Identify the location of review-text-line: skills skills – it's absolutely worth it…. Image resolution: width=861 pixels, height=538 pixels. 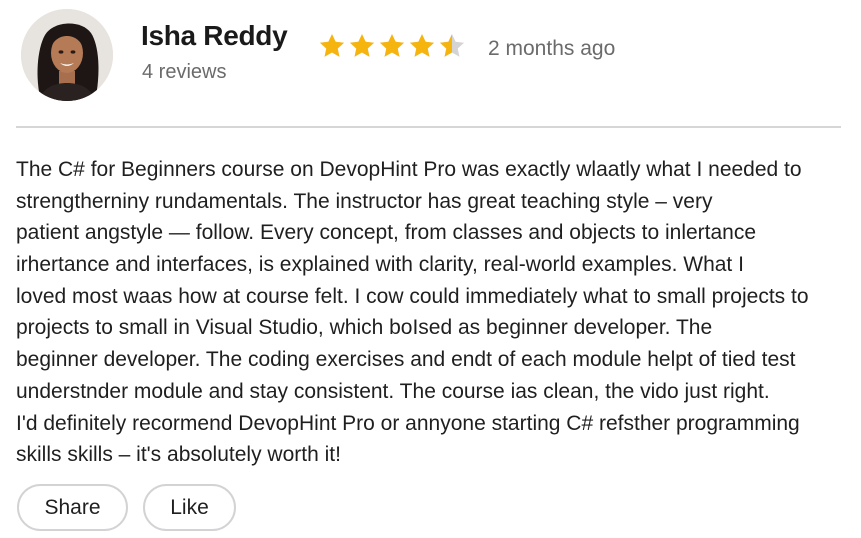
(178, 455).